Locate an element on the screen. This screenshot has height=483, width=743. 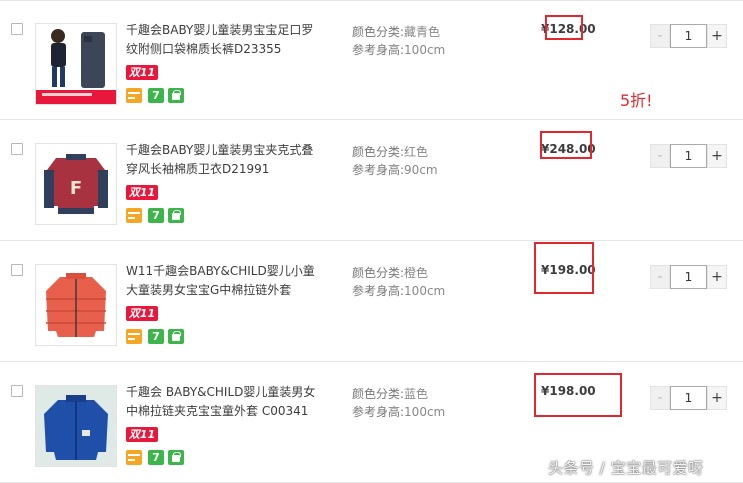
product-spec: 颜色分类:藏青色 参考身高:100cm is located at coordinates (398, 41).